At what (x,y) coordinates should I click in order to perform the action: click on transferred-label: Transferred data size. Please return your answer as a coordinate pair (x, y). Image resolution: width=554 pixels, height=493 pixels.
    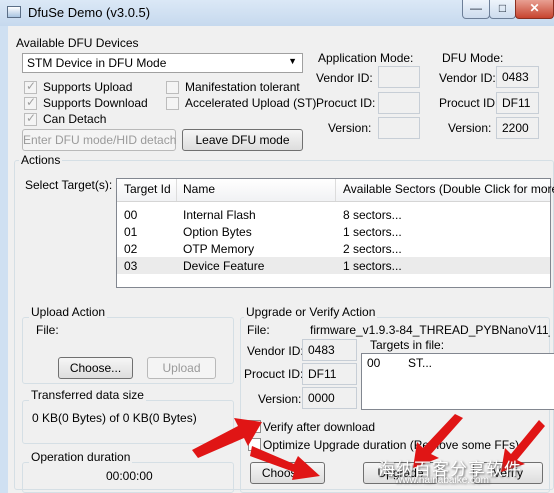
    Looking at the image, I should click on (87, 395).